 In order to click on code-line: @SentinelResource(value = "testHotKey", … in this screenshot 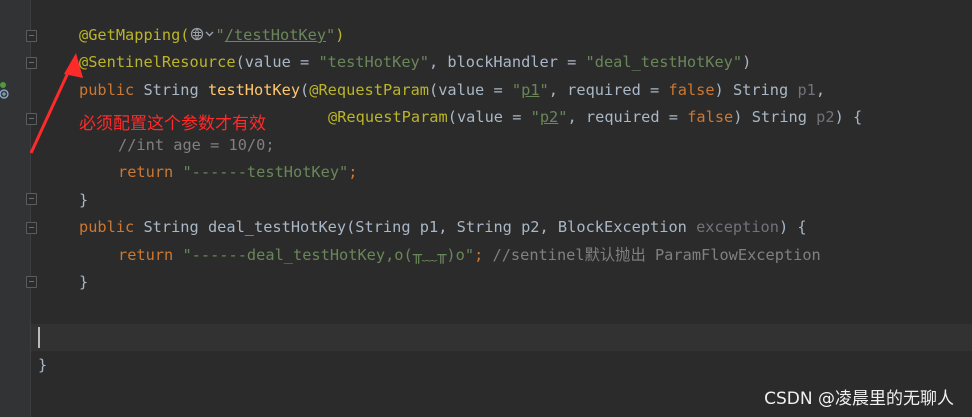, I will do `click(415, 62)`.